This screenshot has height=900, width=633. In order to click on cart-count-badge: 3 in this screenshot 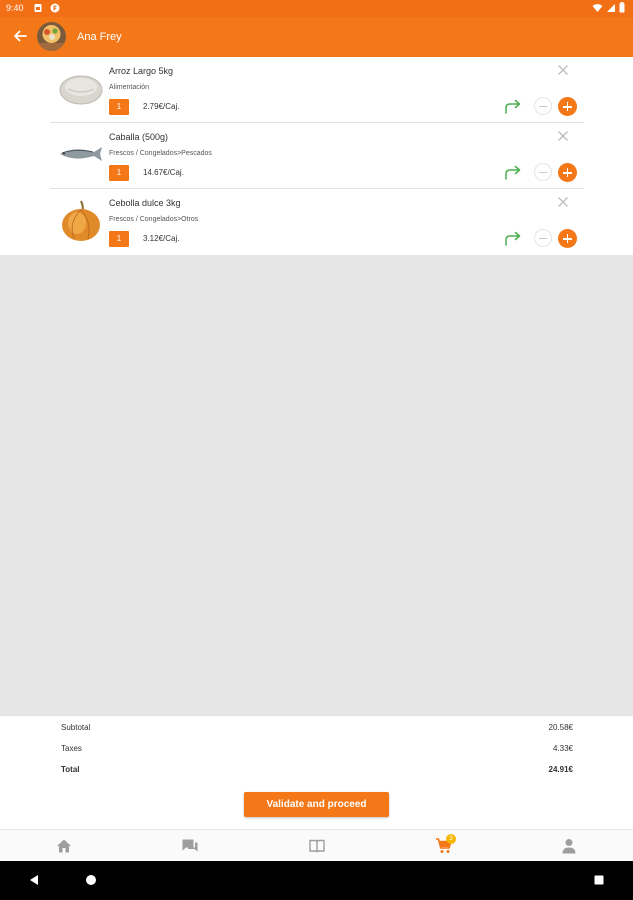, I will do `click(451, 839)`.